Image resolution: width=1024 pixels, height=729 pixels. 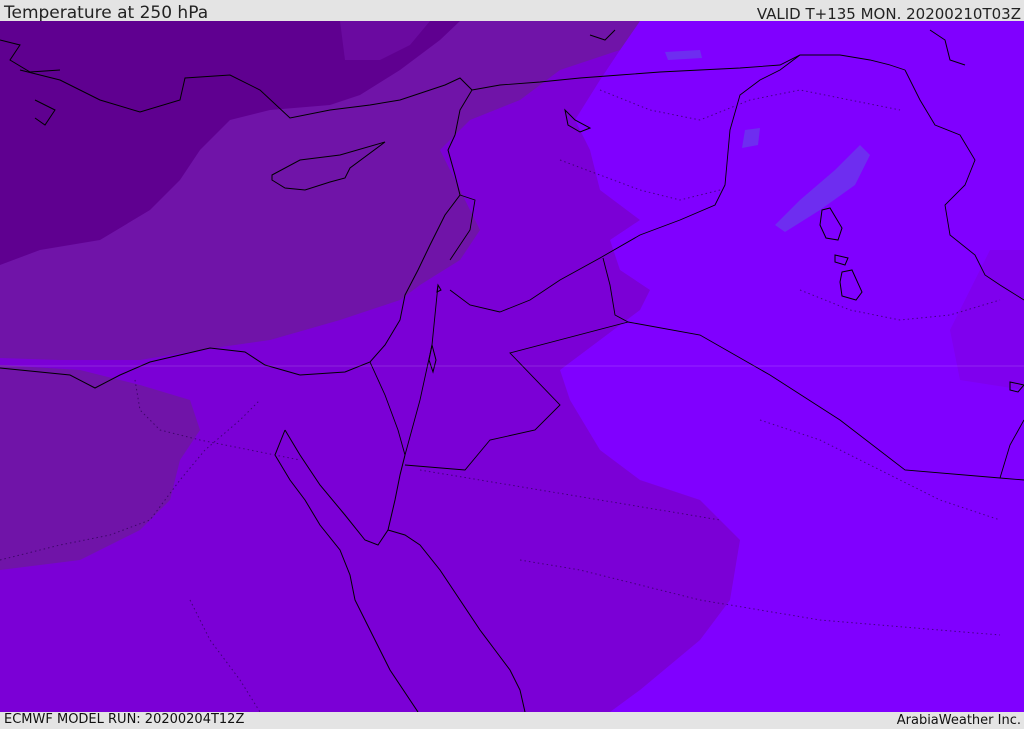 What do you see at coordinates (958, 720) in the screenshot?
I see `credit: ArabiaWeather Inc.` at bounding box center [958, 720].